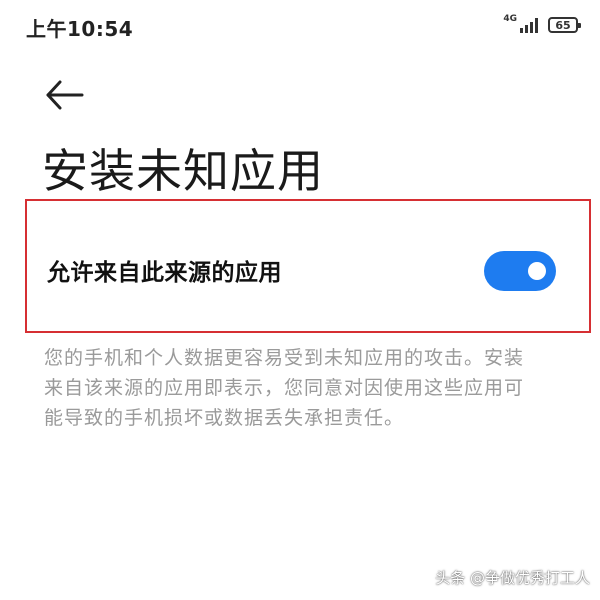 This screenshot has height=600, width=600. I want to click on status-indicators: 4G 65, so click(542, 25).